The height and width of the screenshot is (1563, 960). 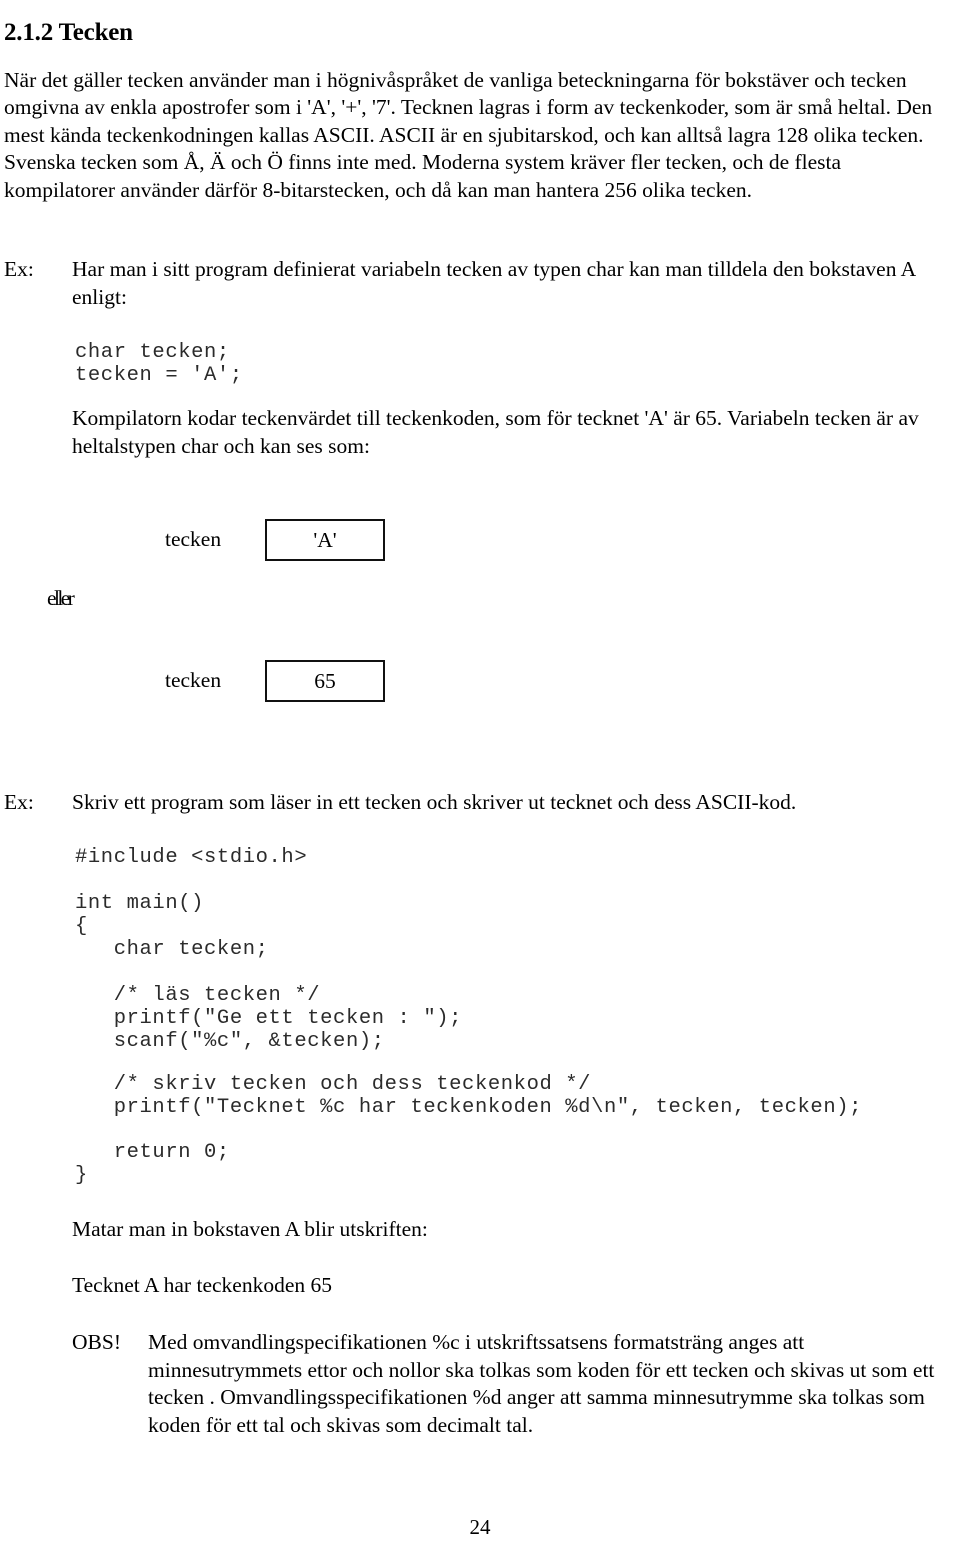 I want to click on diagram-box-two-value: 65, so click(x=325, y=680).